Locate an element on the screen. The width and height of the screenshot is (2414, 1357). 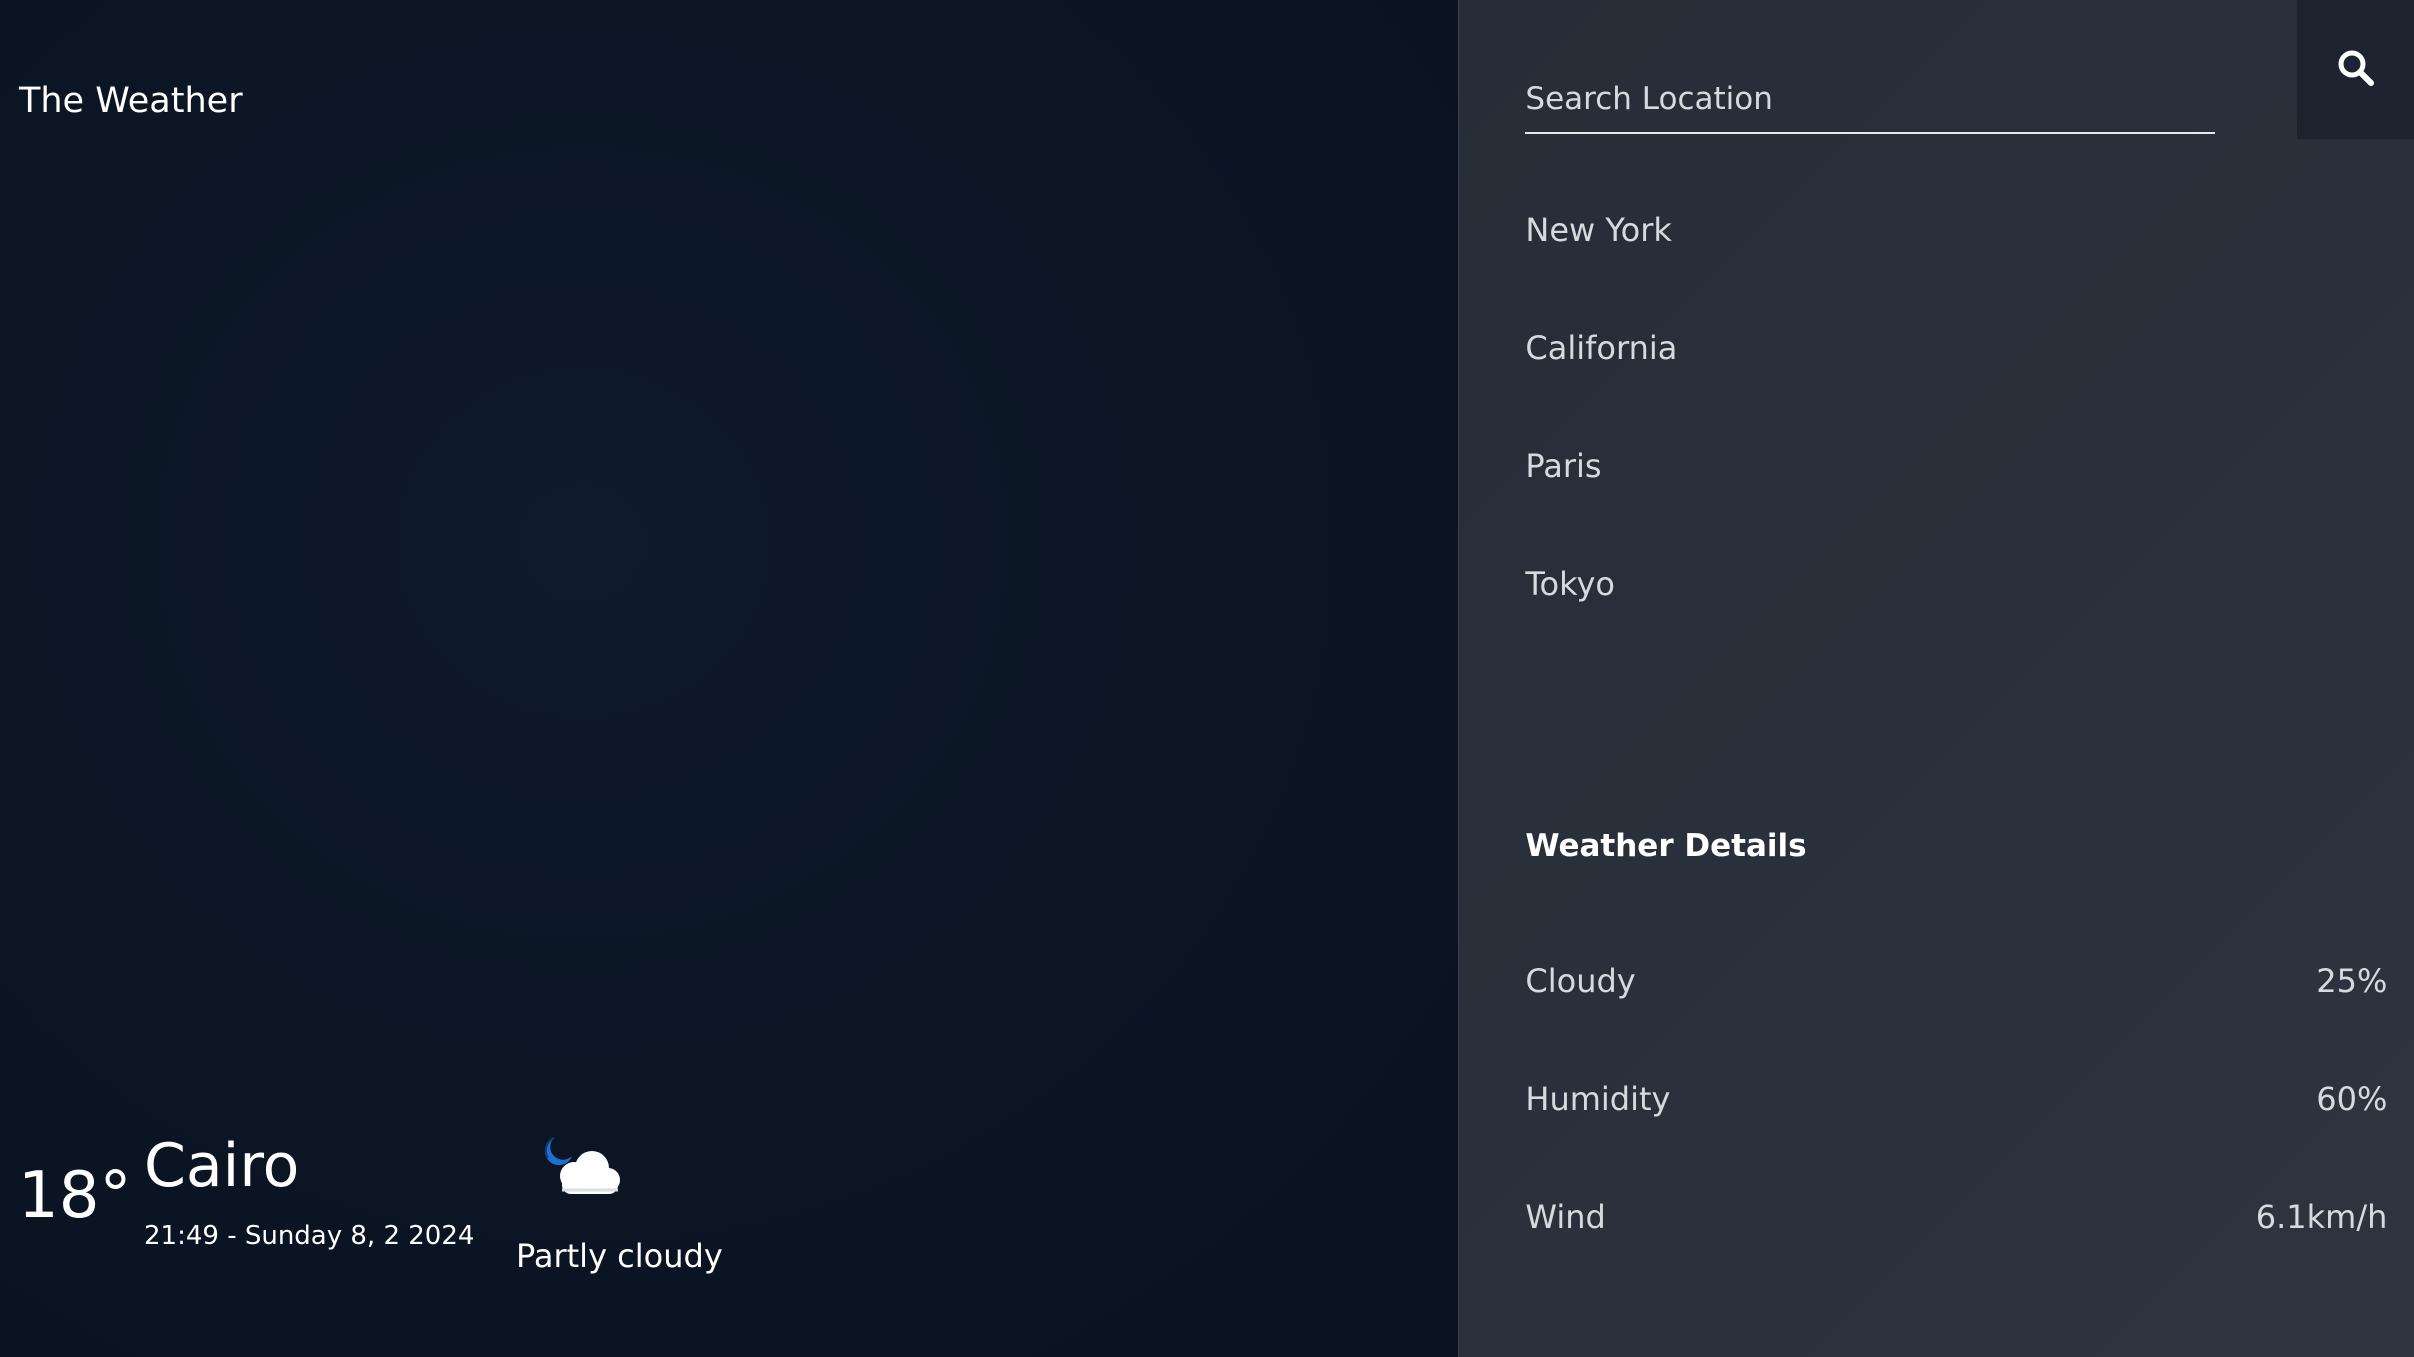
detail-row-humidity: Humidity 60% is located at coordinates (1956, 1138).